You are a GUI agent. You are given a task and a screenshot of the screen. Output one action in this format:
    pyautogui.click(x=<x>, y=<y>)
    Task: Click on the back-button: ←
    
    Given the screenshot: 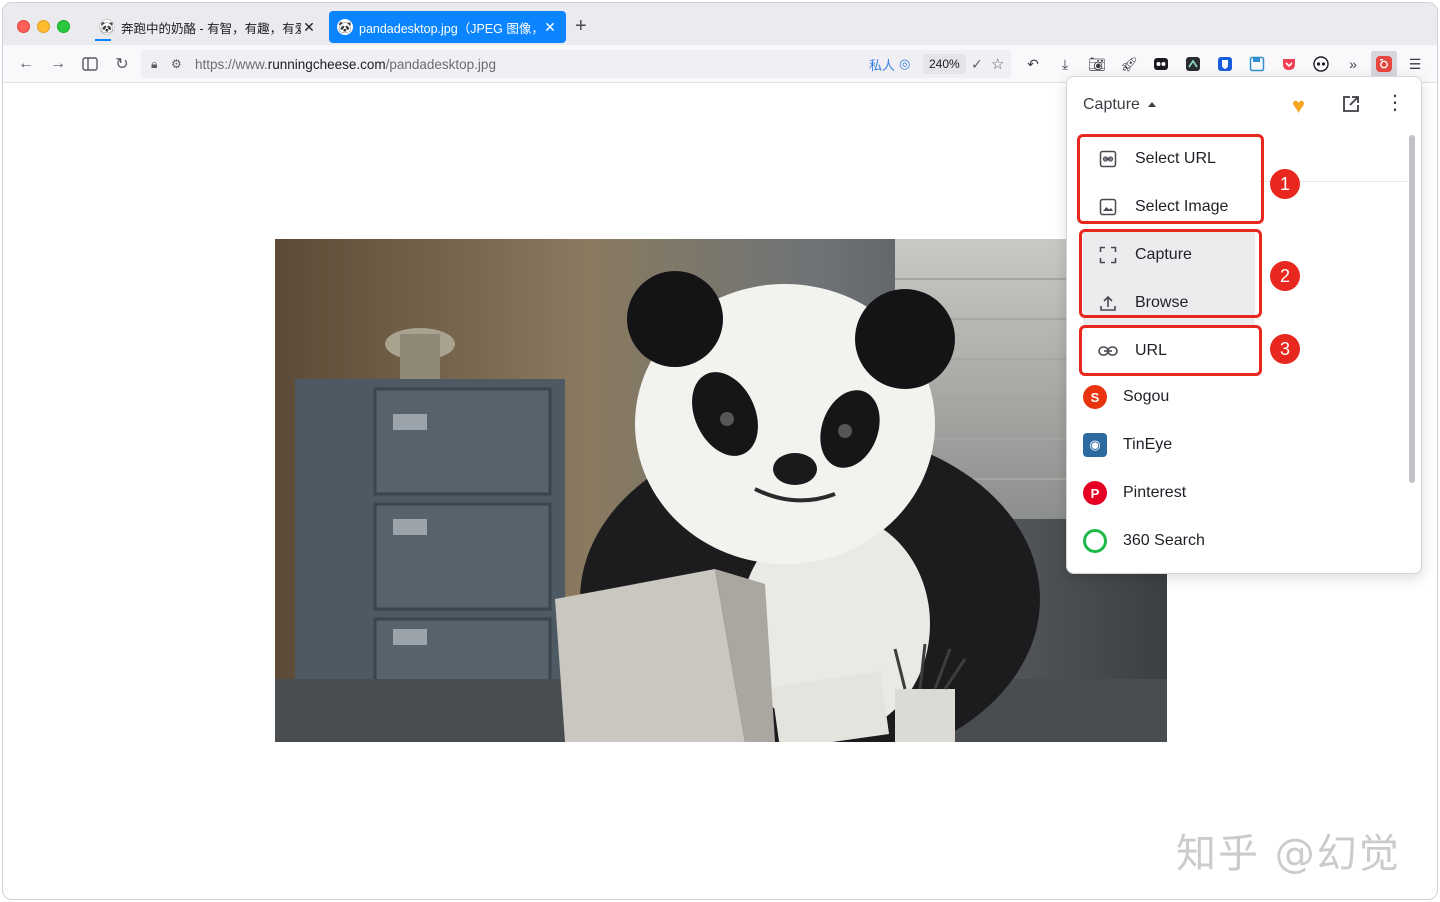 What is the action you would take?
    pyautogui.click(x=26, y=64)
    